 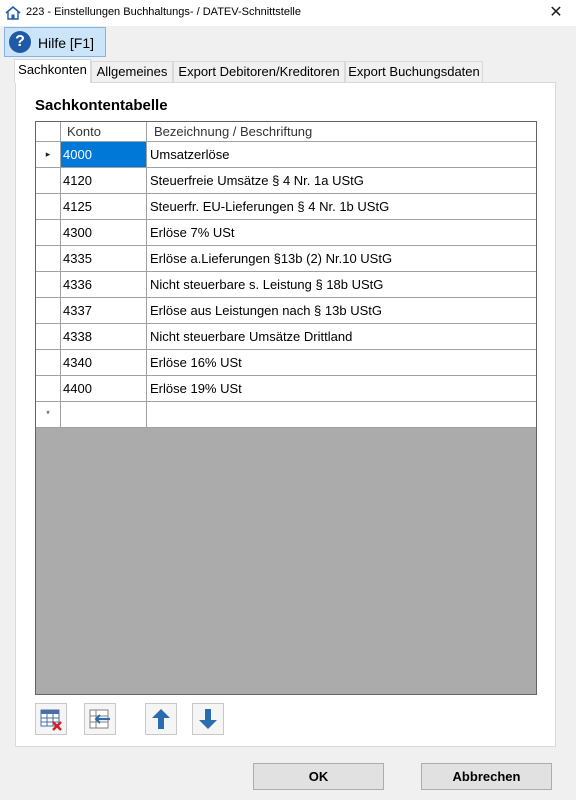 What do you see at coordinates (104, 311) in the screenshot?
I see `konto-cell: 4337` at bounding box center [104, 311].